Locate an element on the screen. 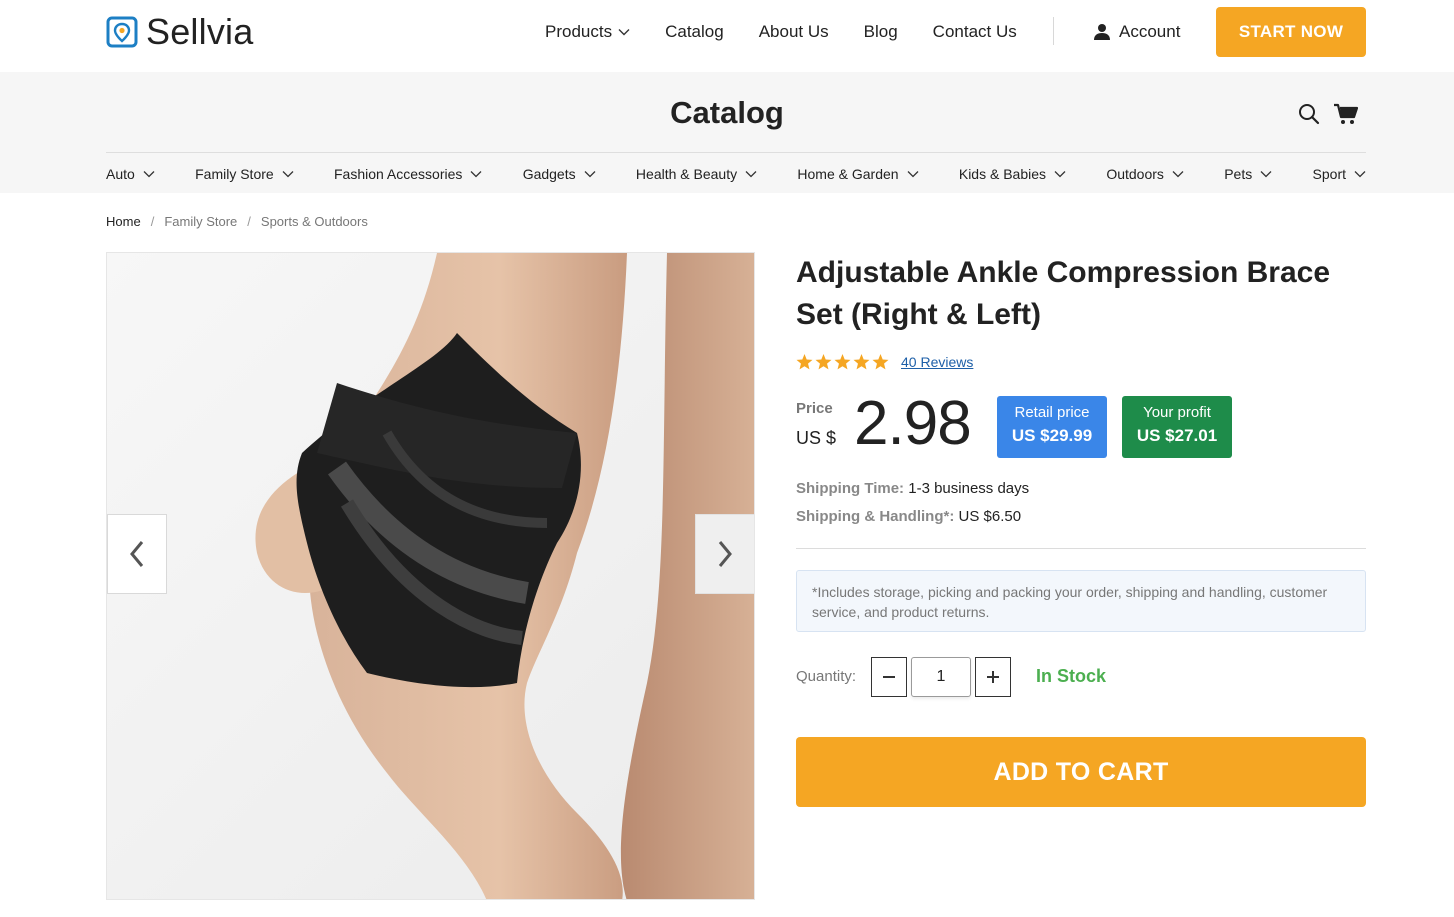 The width and height of the screenshot is (1454, 917). category-label: Auto is located at coordinates (120, 174).